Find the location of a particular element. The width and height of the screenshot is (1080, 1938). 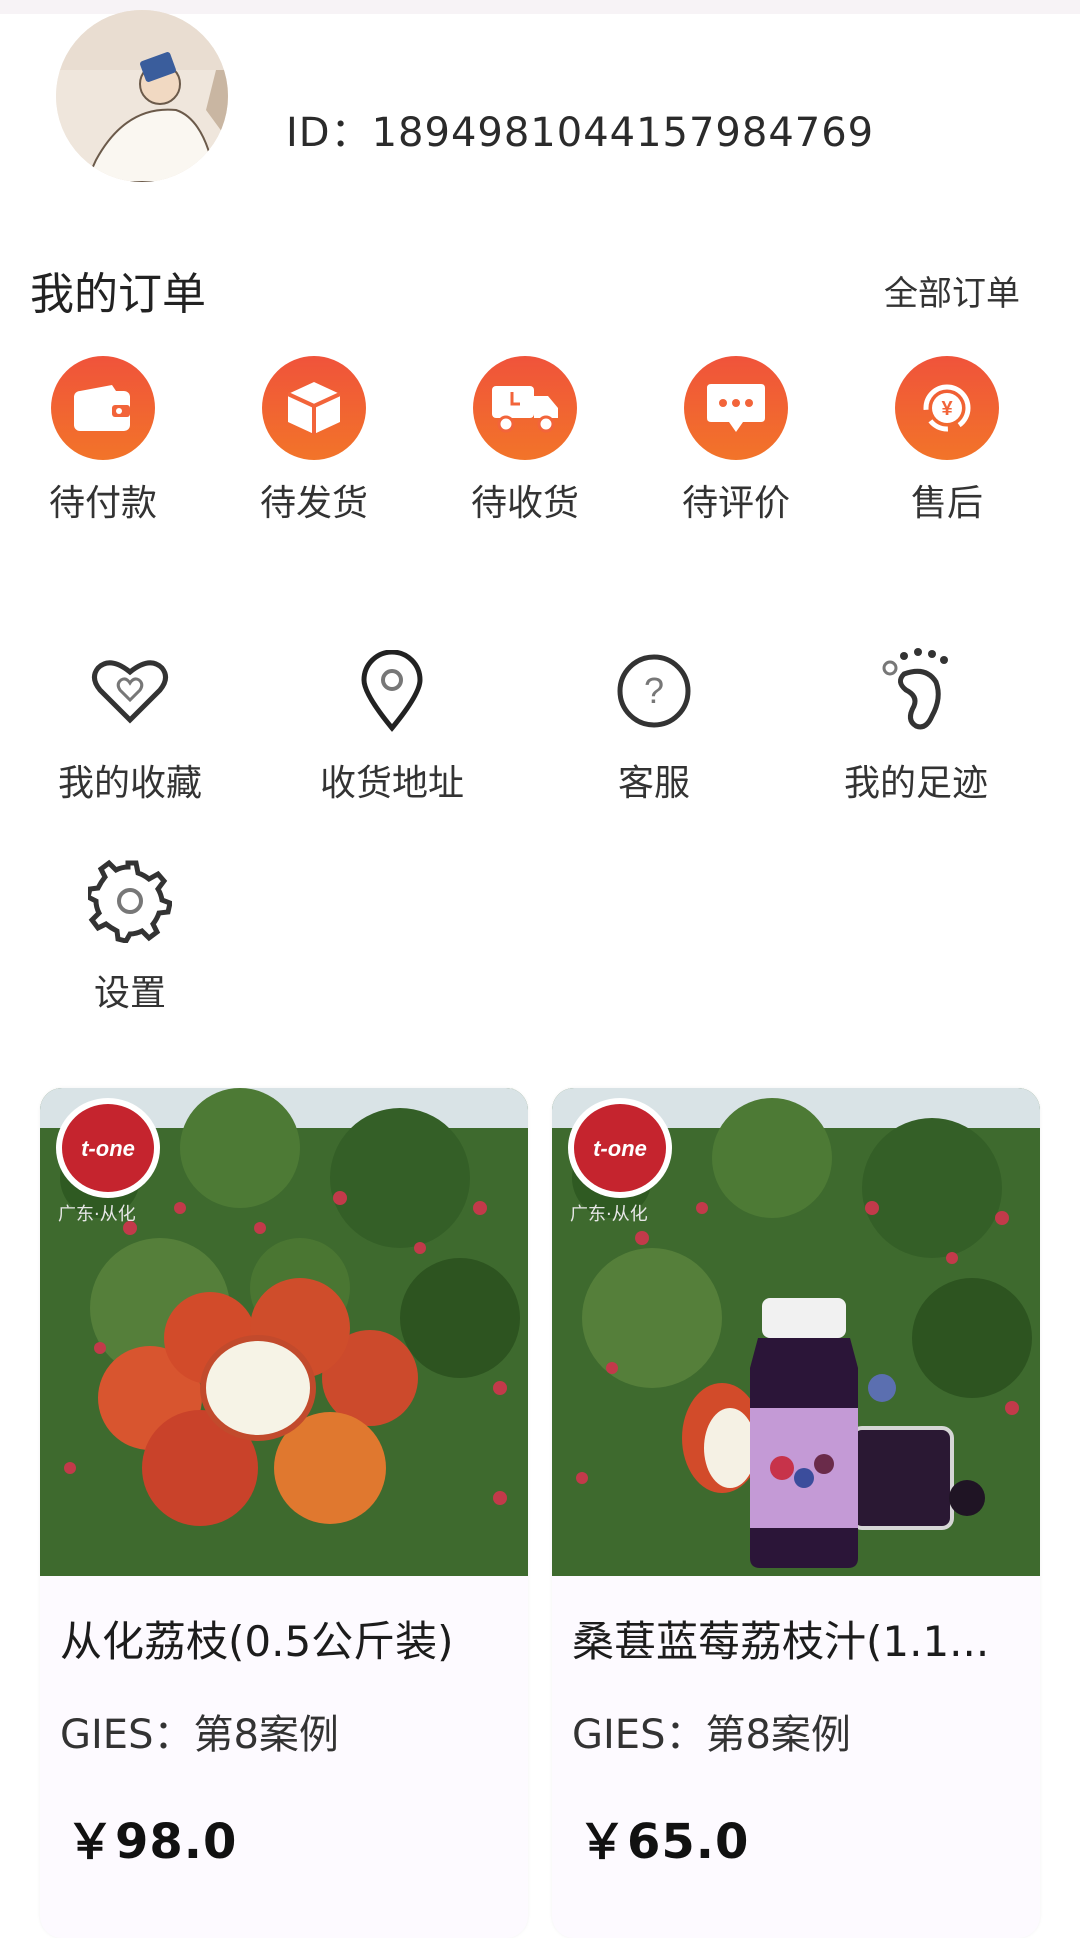

order-label: 待付款 is located at coordinates (102, 503).